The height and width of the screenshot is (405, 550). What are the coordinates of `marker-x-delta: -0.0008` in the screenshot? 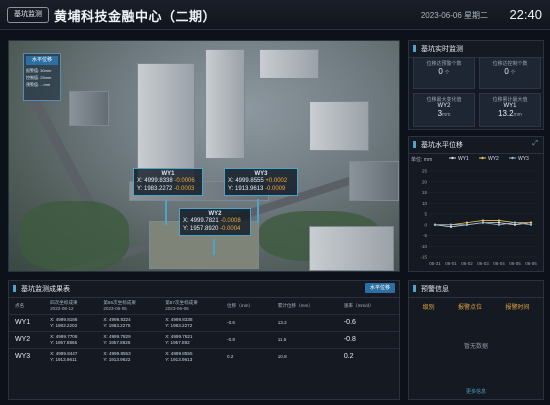 It's located at (230, 221).